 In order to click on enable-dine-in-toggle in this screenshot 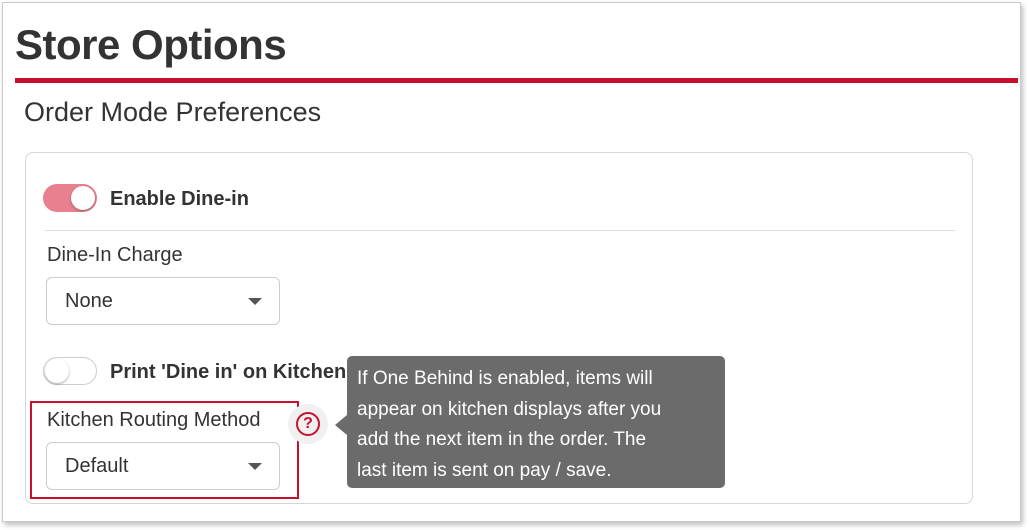, I will do `click(70, 198)`.